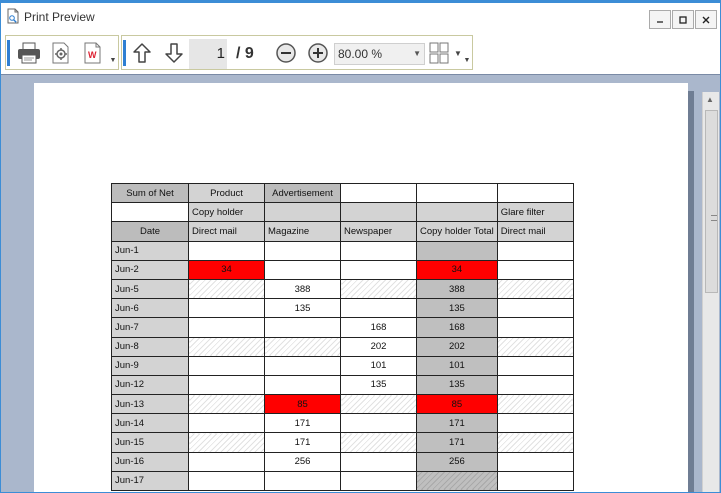 The image size is (721, 493). I want to click on zoom-in-icon, so click(318, 53).